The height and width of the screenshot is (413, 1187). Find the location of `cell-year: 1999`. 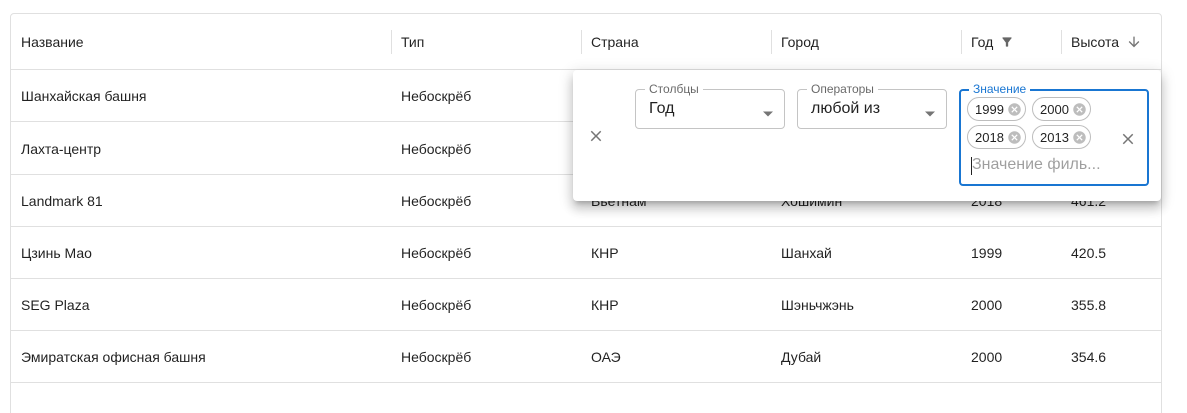

cell-year: 1999 is located at coordinates (987, 253).